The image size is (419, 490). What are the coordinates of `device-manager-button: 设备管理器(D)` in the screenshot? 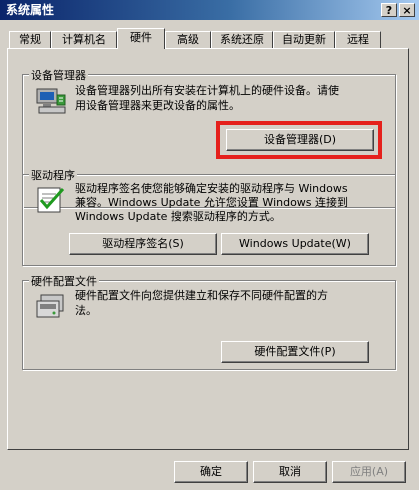 It's located at (300, 140).